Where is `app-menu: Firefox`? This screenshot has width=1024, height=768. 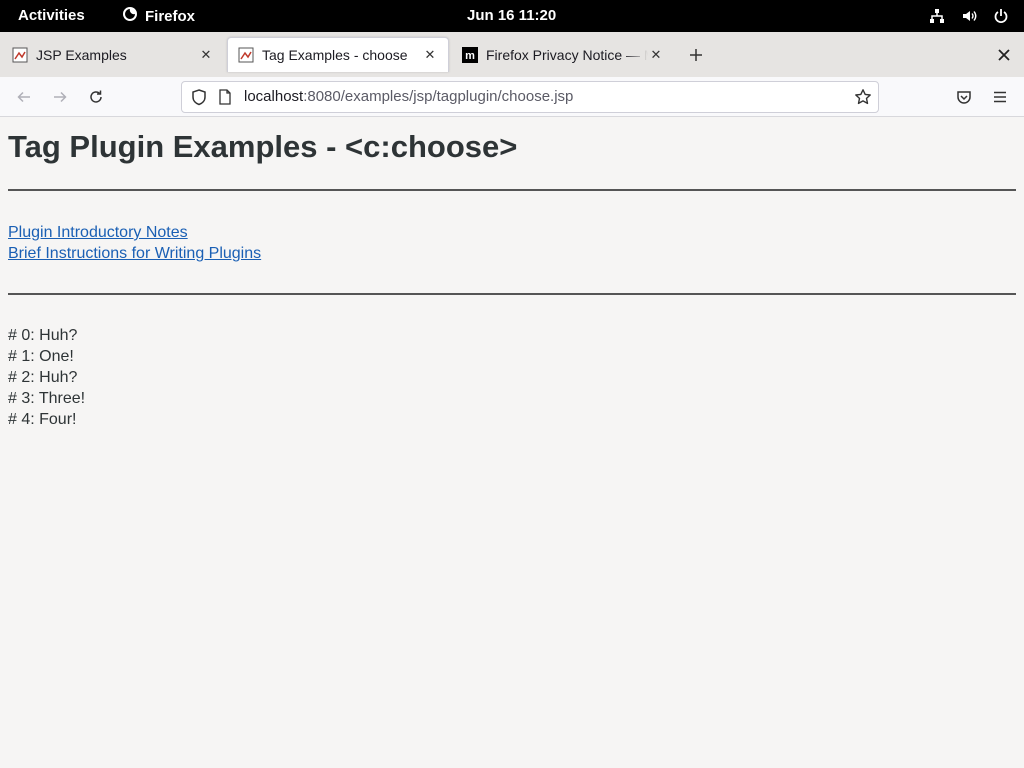
app-menu: Firefox is located at coordinates (158, 16).